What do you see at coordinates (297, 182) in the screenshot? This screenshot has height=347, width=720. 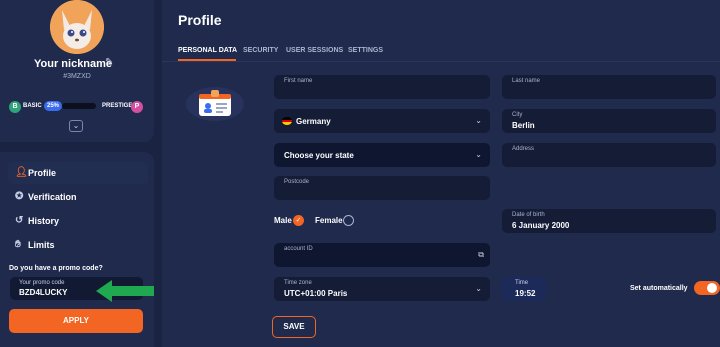 I see `postcode-label: Postcode` at bounding box center [297, 182].